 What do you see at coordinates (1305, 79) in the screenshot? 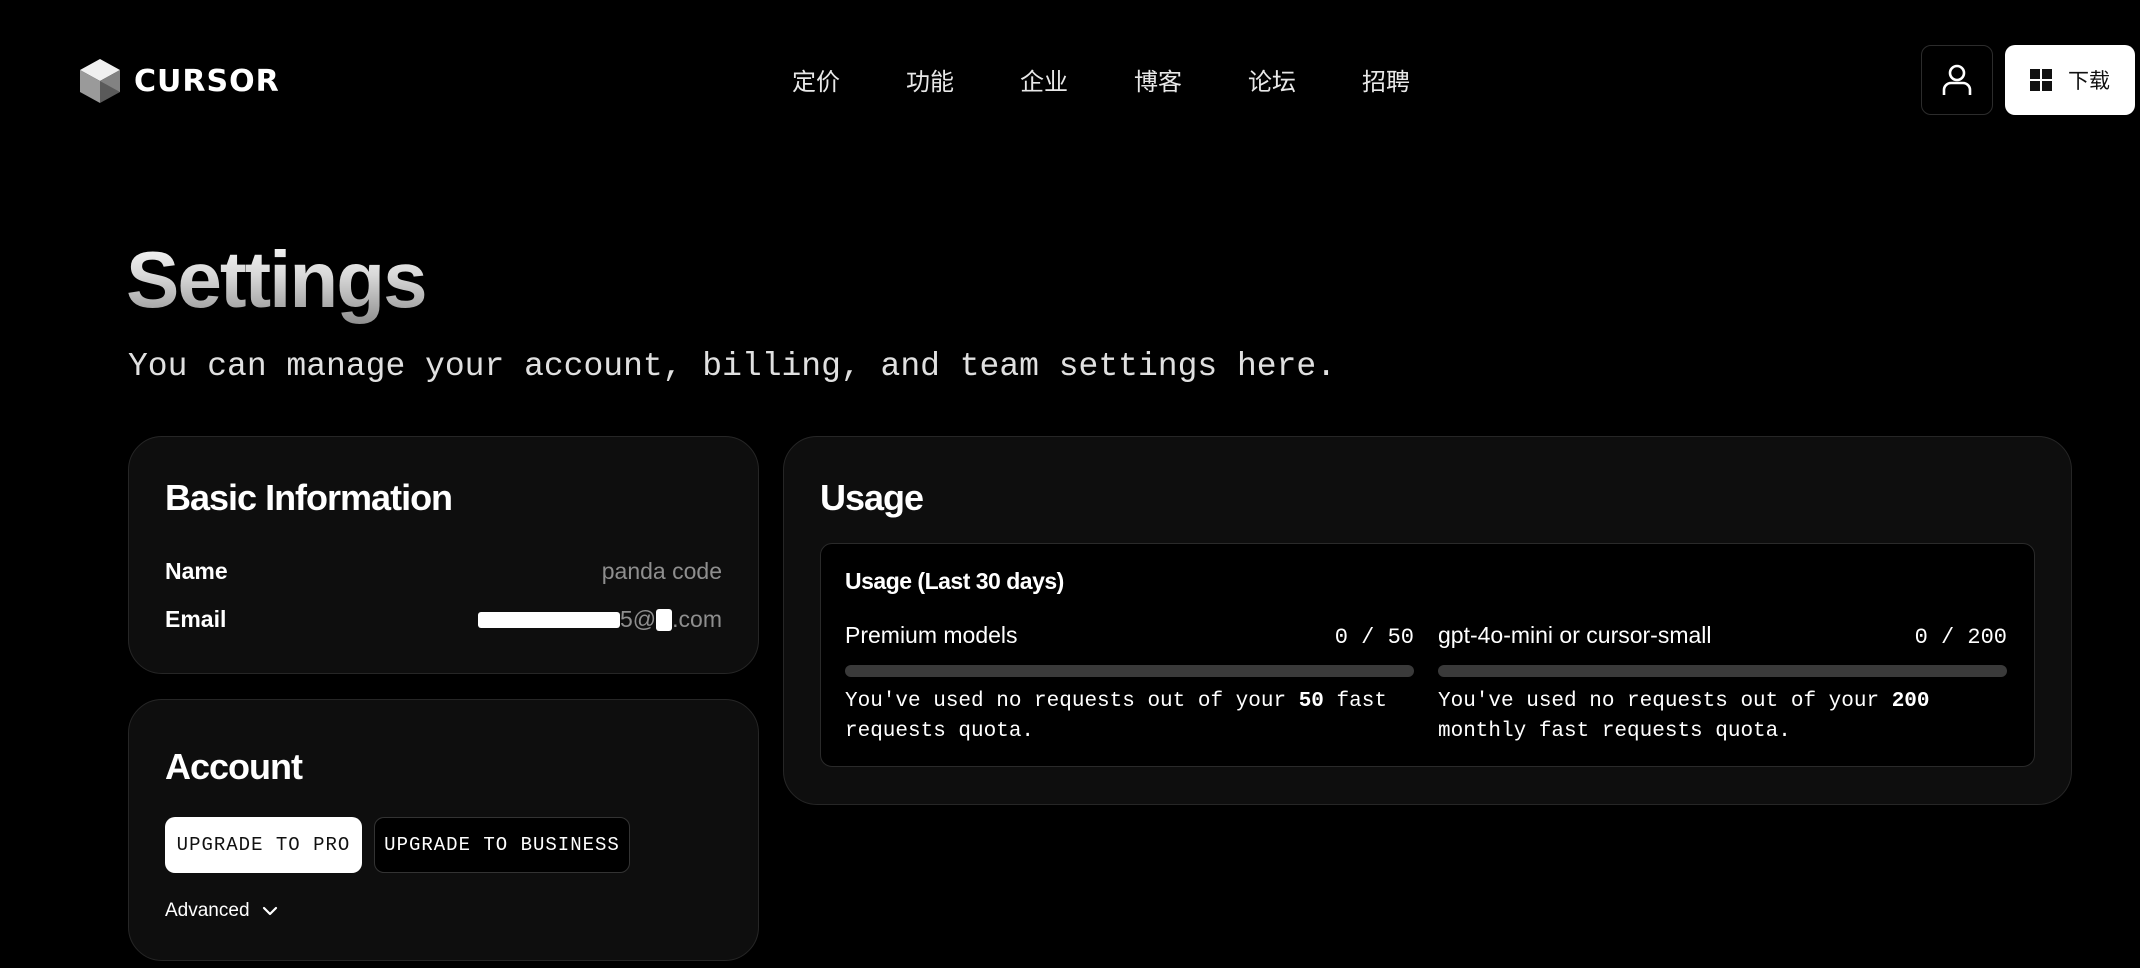
I see `nav-forum: 论坛` at bounding box center [1305, 79].